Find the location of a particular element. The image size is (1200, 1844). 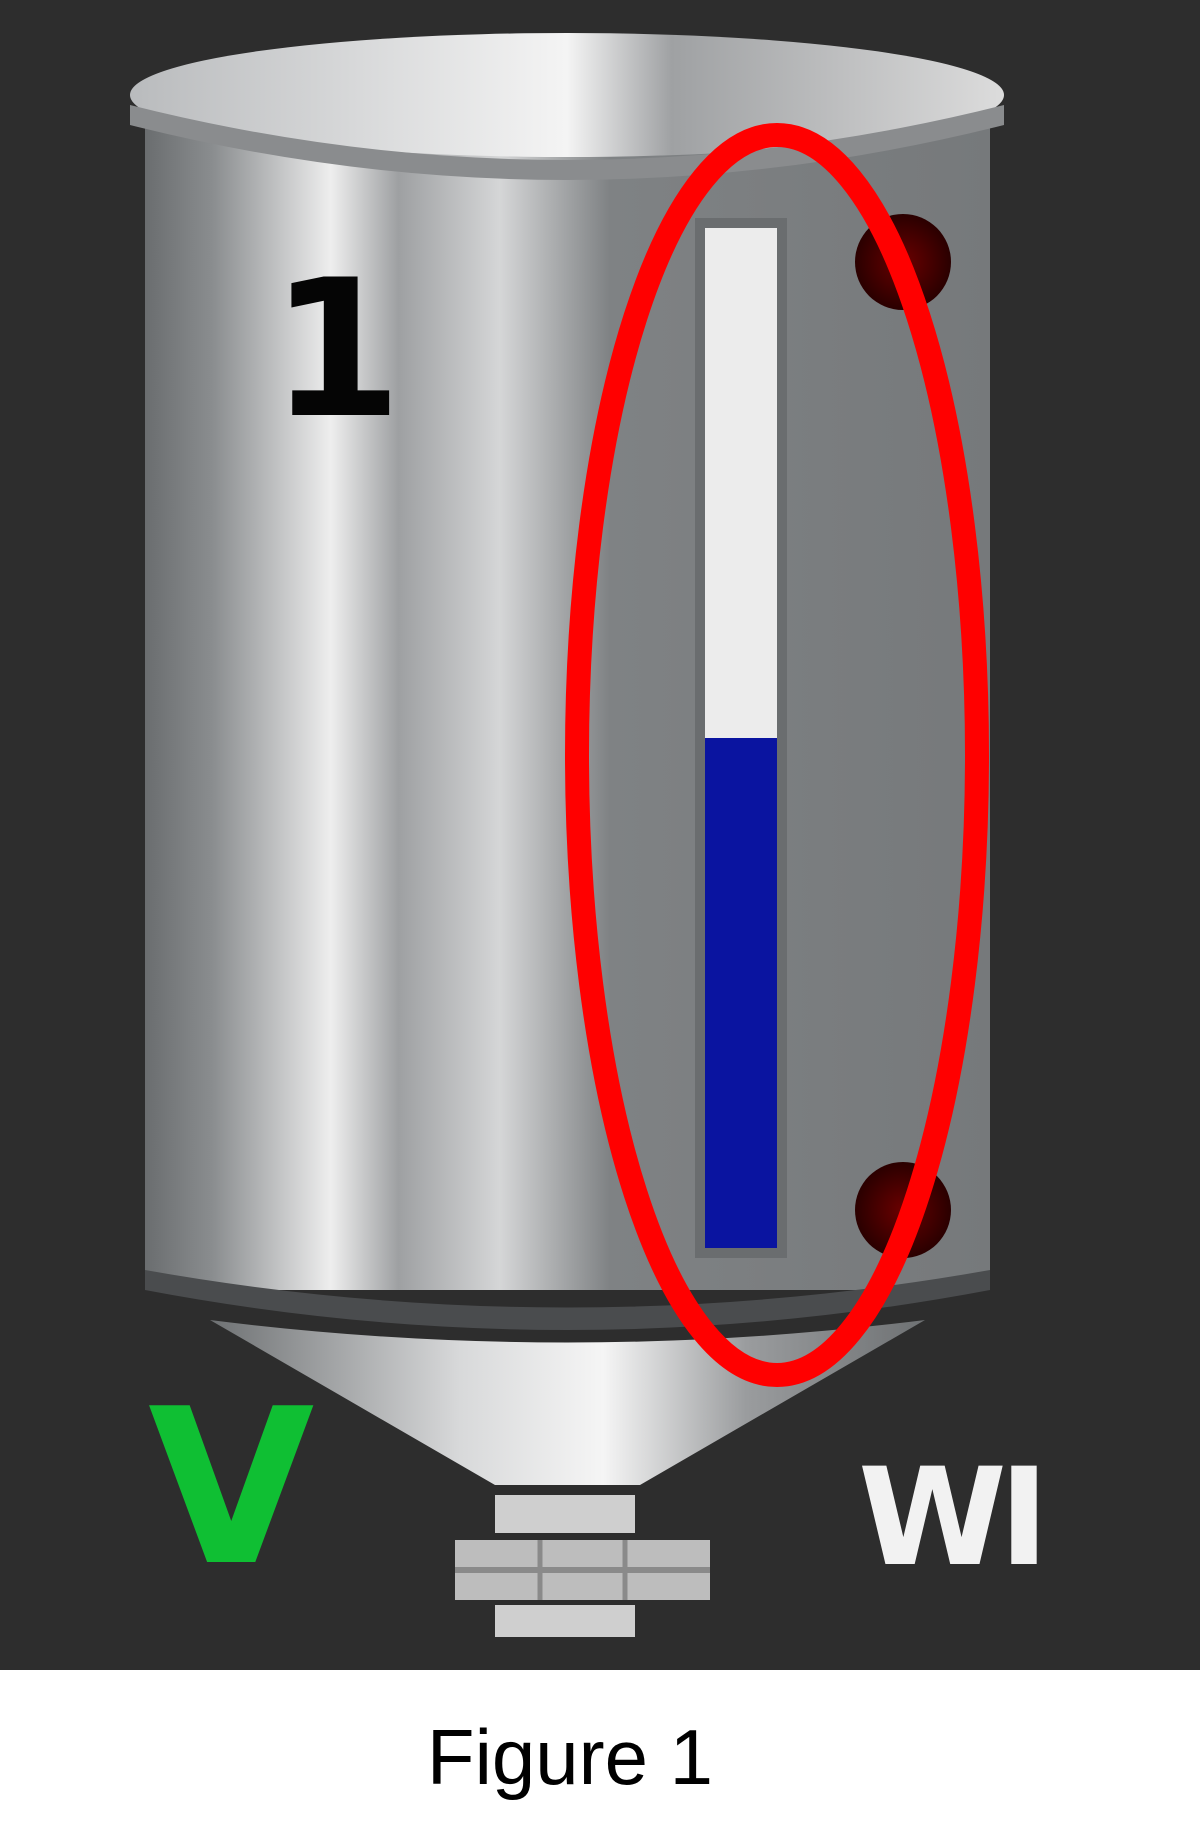

outlet-flange is located at coordinates (582, 1566).